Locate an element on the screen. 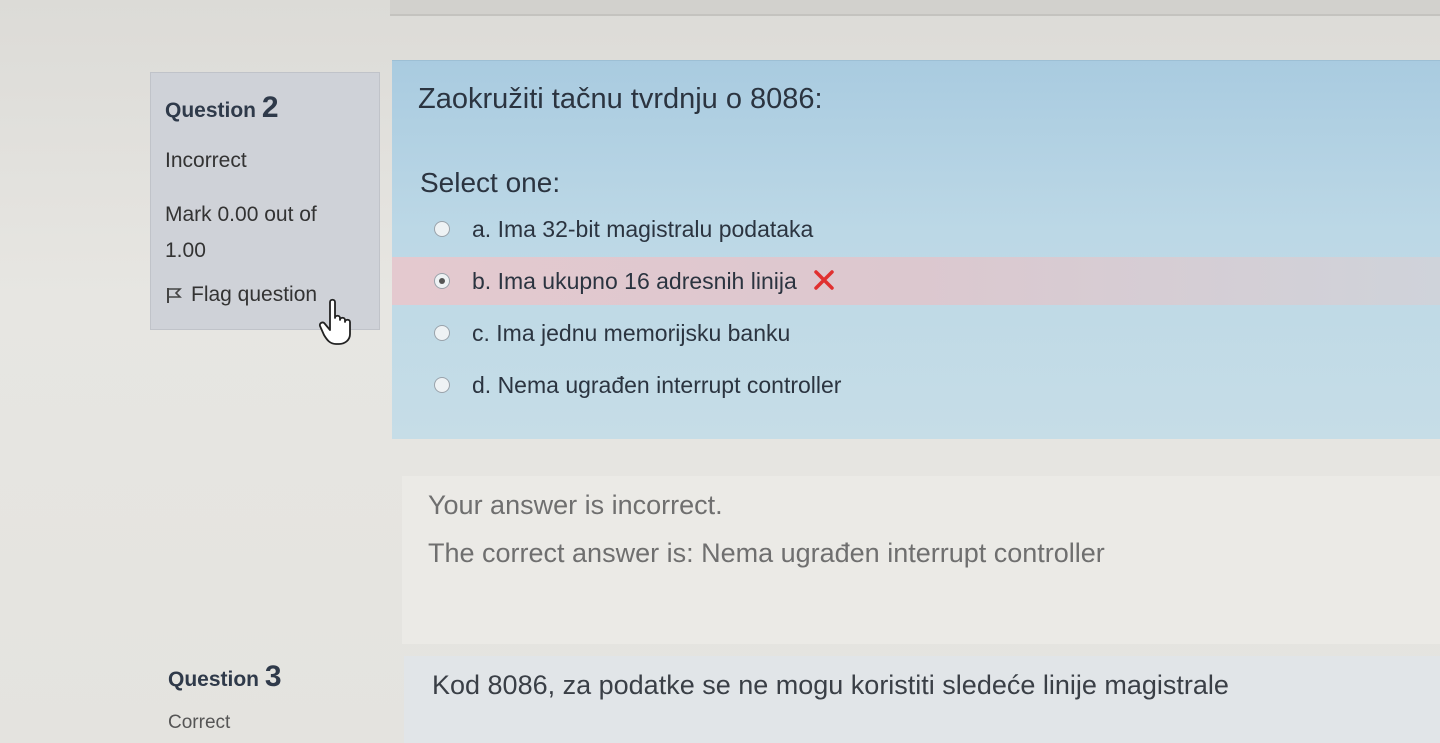 This screenshot has width=1440, height=743. question-text: Zaokružiti tačnu tvrdnju o 8086: is located at coordinates (620, 99).